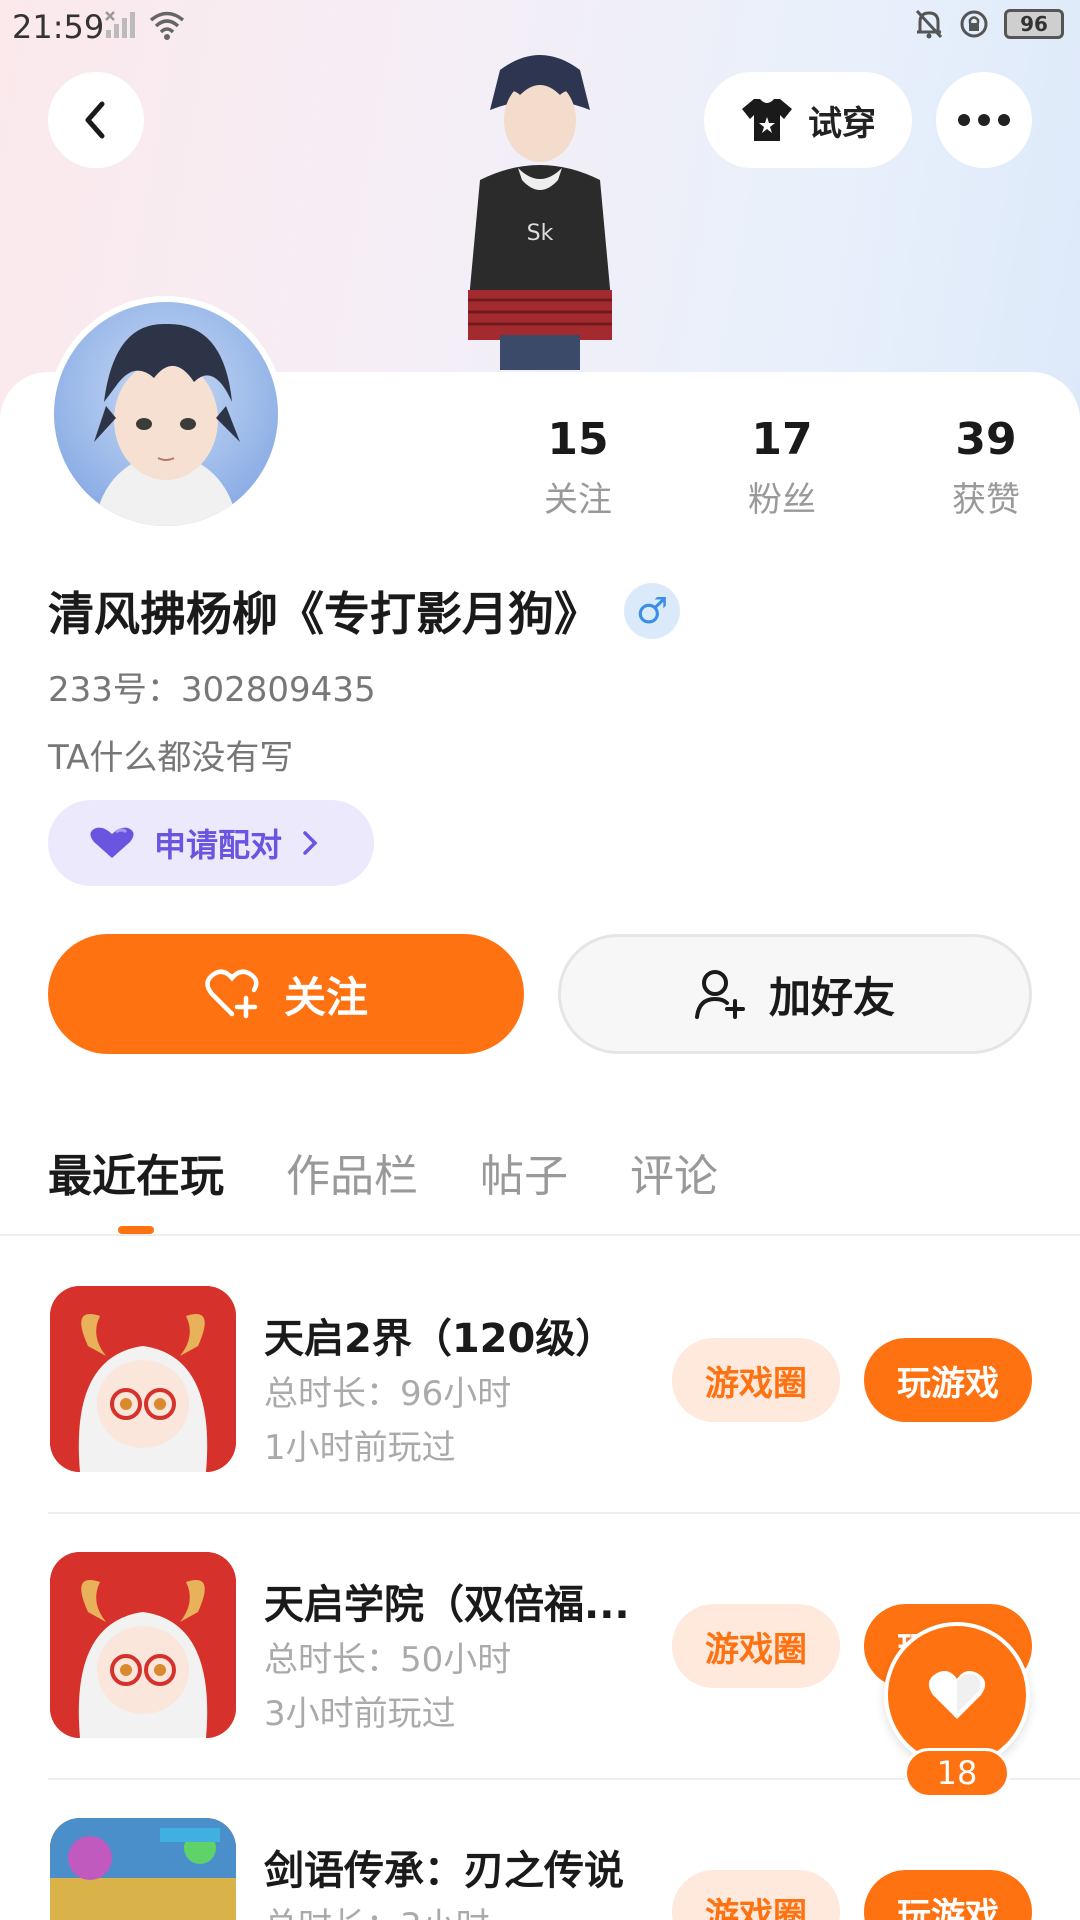 The height and width of the screenshot is (1920, 1080). Describe the element at coordinates (136, 1172) in the screenshot. I see `tab-recently-played: 最近在玩` at that location.